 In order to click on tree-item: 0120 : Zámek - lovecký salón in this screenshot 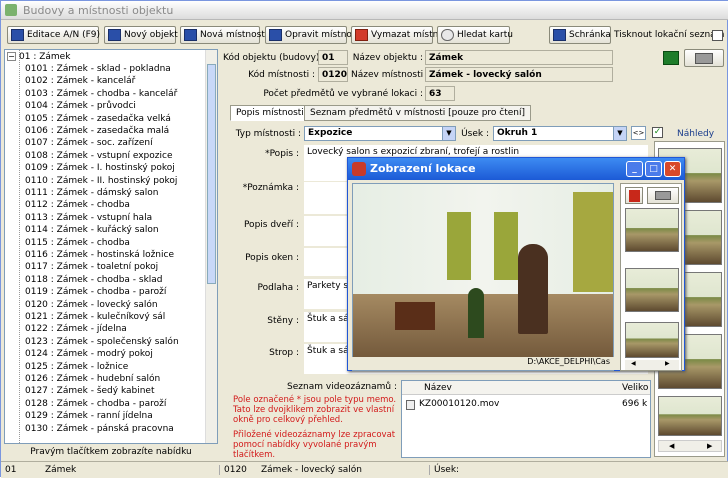, I will do `click(91, 306)`.